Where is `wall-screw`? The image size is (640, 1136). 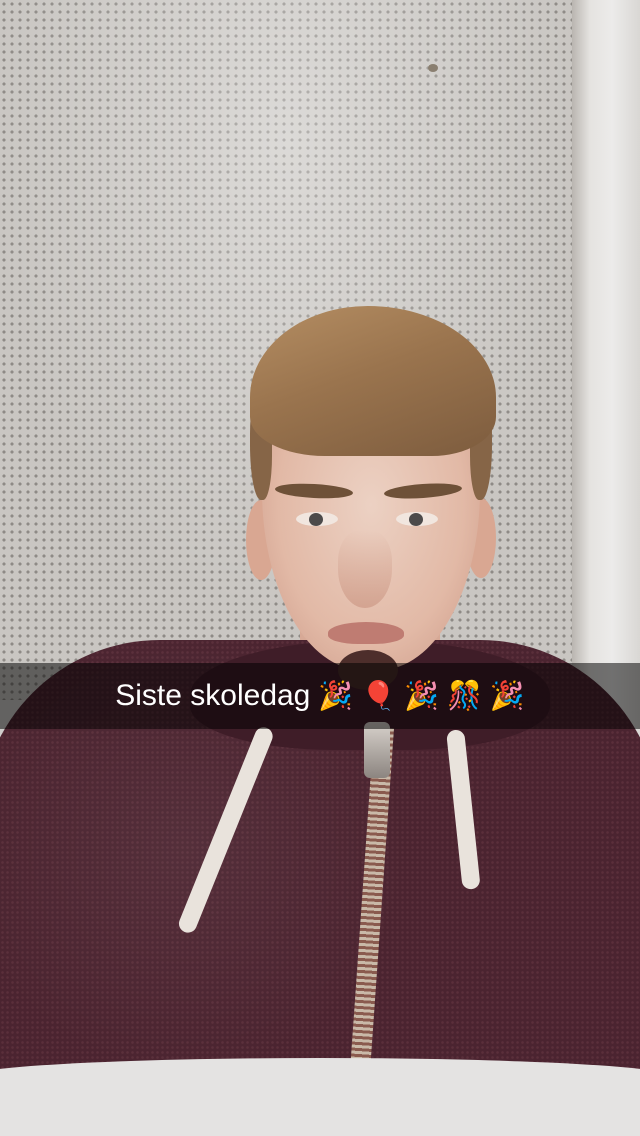
wall-screw is located at coordinates (433, 68).